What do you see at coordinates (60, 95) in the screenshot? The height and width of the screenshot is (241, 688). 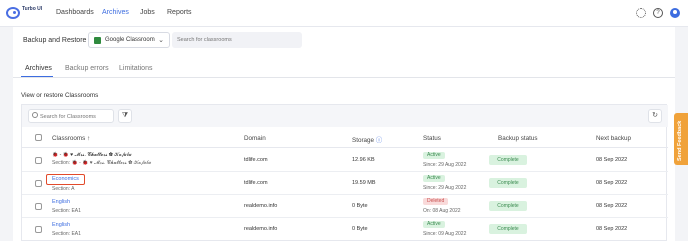 I see `section-title: View or restore Classrooms` at bounding box center [60, 95].